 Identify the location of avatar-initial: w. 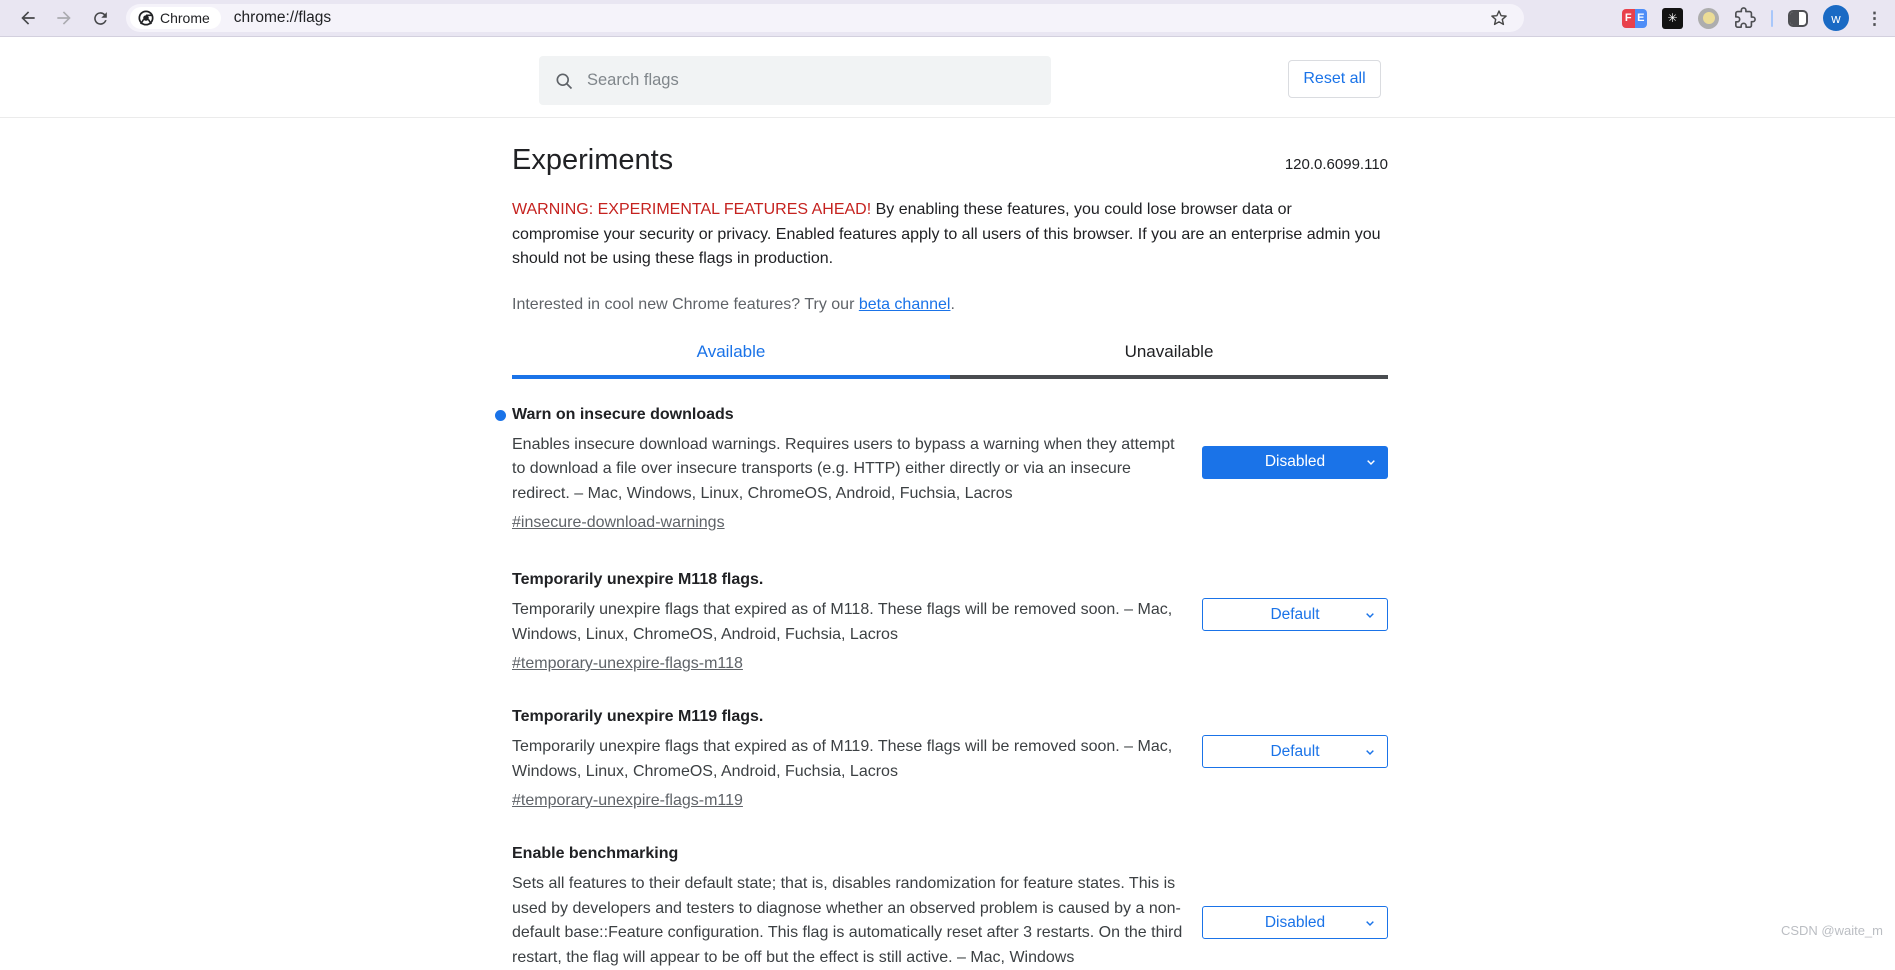
(1835, 18).